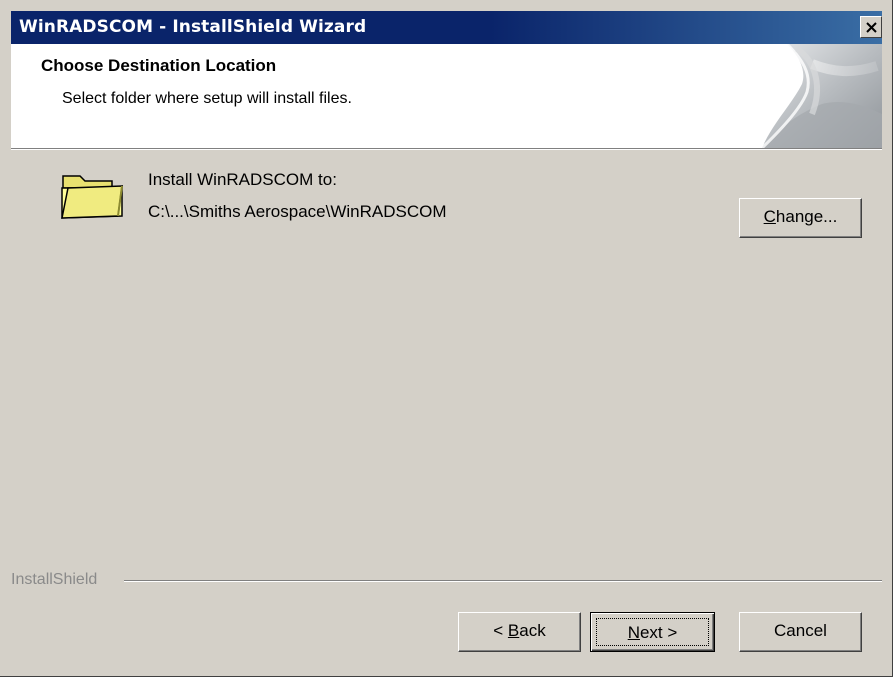  I want to click on change-button-mnemonic: C, so click(769, 216).